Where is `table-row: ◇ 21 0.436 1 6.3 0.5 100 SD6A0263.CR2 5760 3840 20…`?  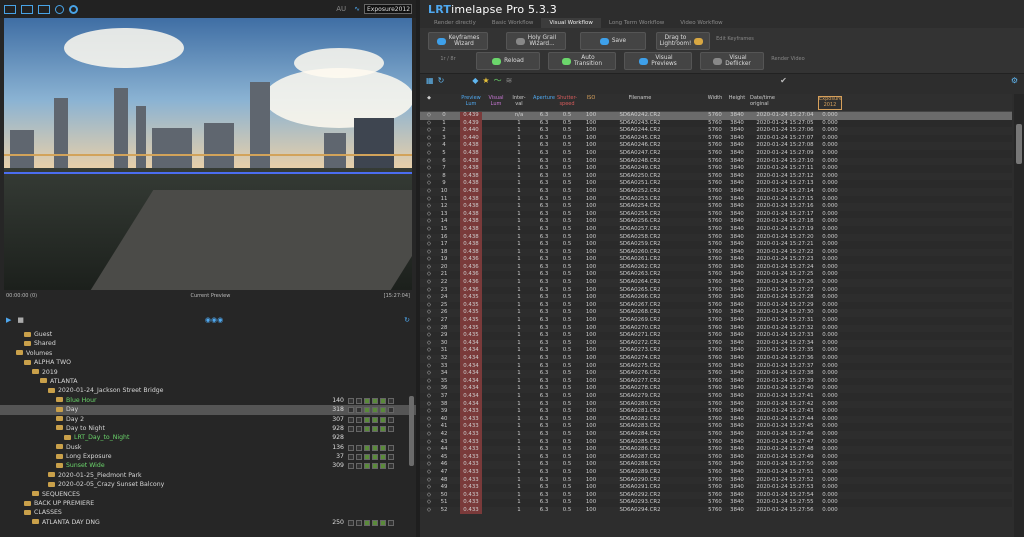
table-row: ◇ 21 0.436 1 6.3 0.5 100 SD6A0263.CR2 5760 3840 20… is located at coordinates (716, 275).